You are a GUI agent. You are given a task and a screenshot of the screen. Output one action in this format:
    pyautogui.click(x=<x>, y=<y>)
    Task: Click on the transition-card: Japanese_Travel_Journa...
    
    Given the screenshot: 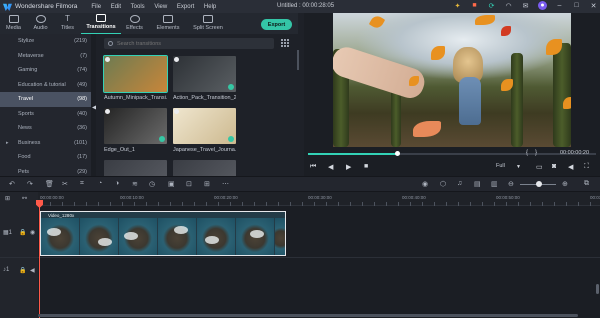 What is the action you would take?
    pyautogui.click(x=204, y=133)
    